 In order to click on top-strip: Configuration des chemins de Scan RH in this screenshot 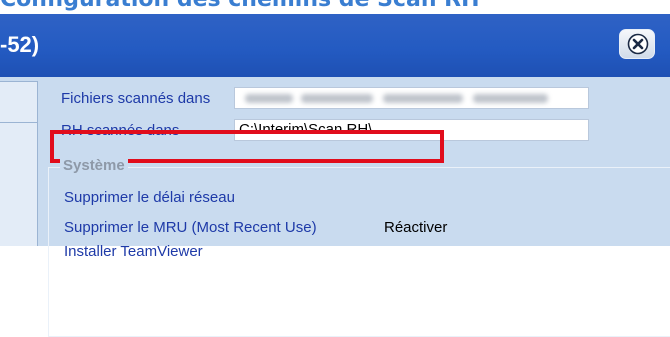, I will do `click(335, 7)`.